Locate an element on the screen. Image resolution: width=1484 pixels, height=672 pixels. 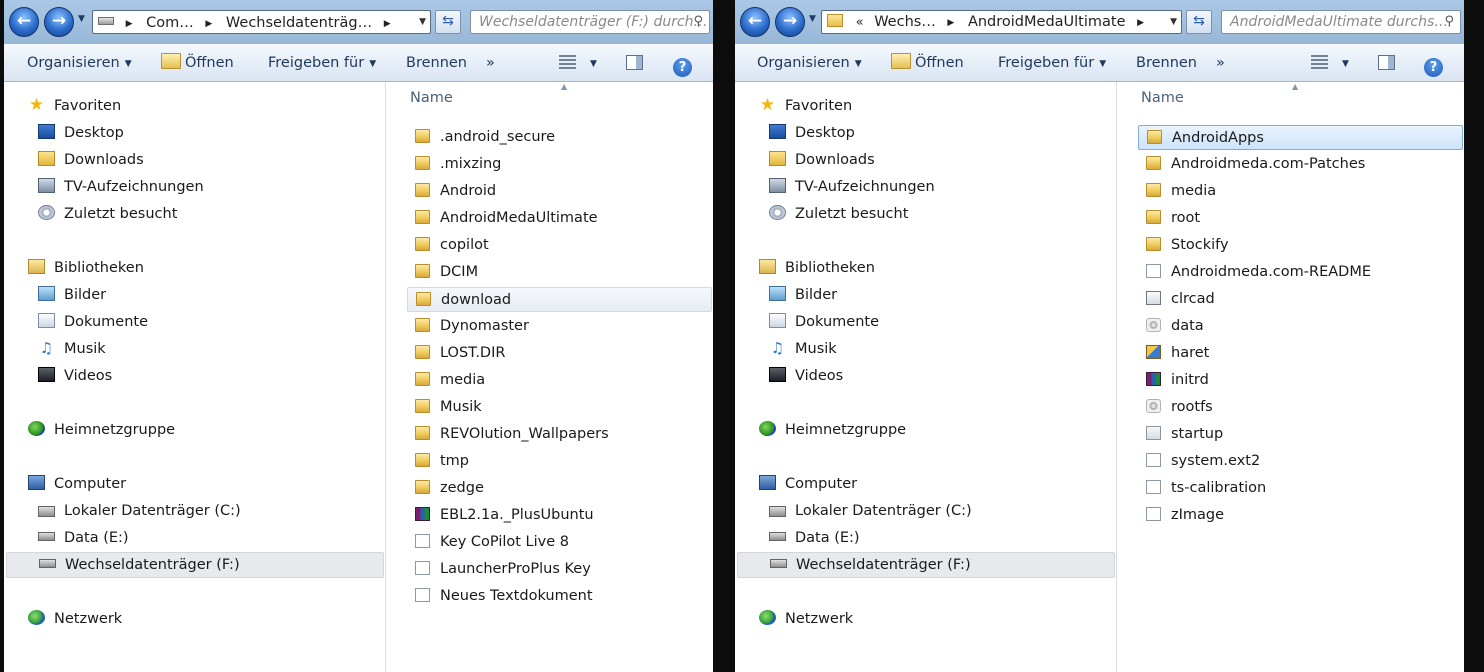
file-row: .mixzing is located at coordinates (559, 164).